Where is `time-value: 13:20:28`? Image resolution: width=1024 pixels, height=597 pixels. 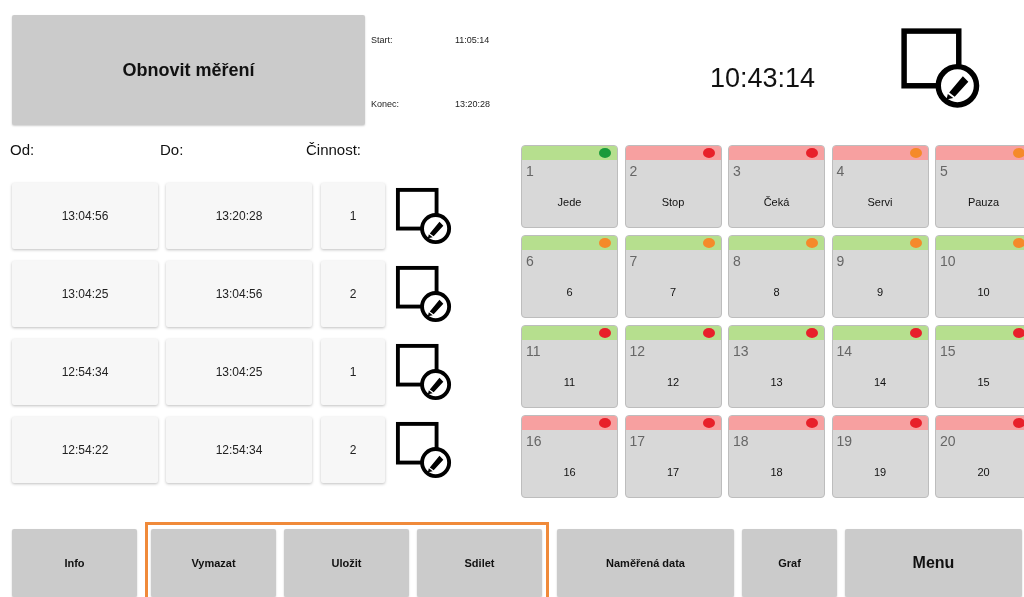 time-value: 13:20:28 is located at coordinates (473, 104).